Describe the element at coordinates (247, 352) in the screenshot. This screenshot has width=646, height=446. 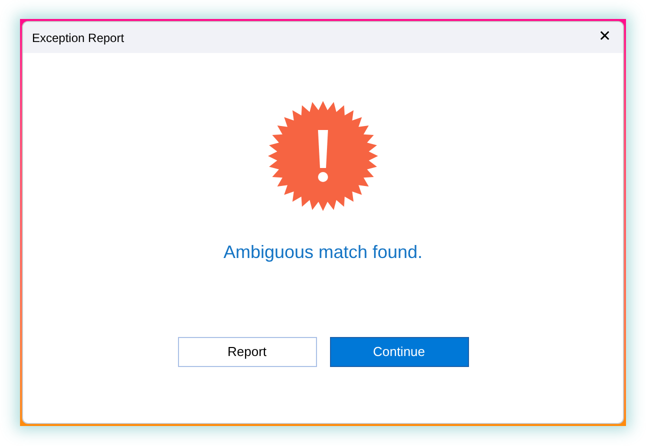
I see `report-button: Report` at that location.